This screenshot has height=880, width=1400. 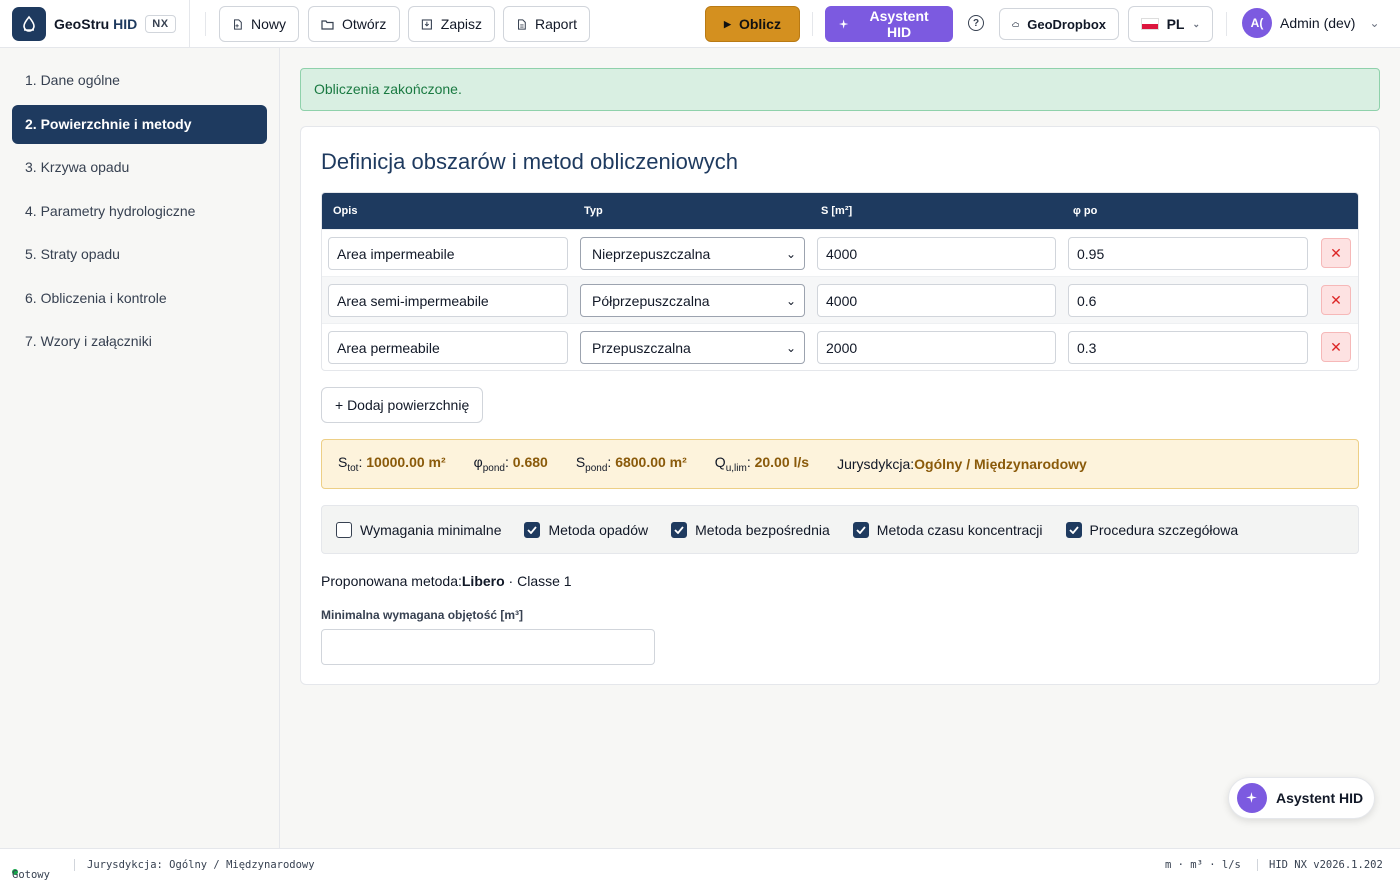 What do you see at coordinates (959, 529) in the screenshot?
I see `checkbox-label: Metoda czasu koncentracji` at bounding box center [959, 529].